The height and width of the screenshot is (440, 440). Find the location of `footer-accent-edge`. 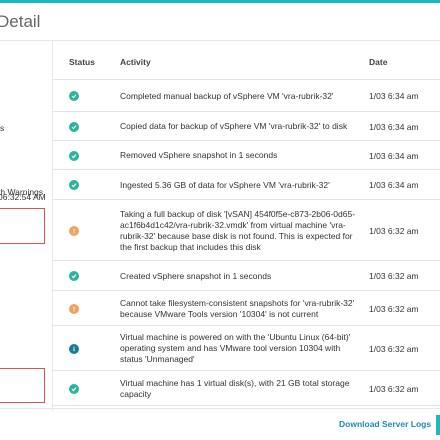

footer-accent-edge is located at coordinates (438, 425).